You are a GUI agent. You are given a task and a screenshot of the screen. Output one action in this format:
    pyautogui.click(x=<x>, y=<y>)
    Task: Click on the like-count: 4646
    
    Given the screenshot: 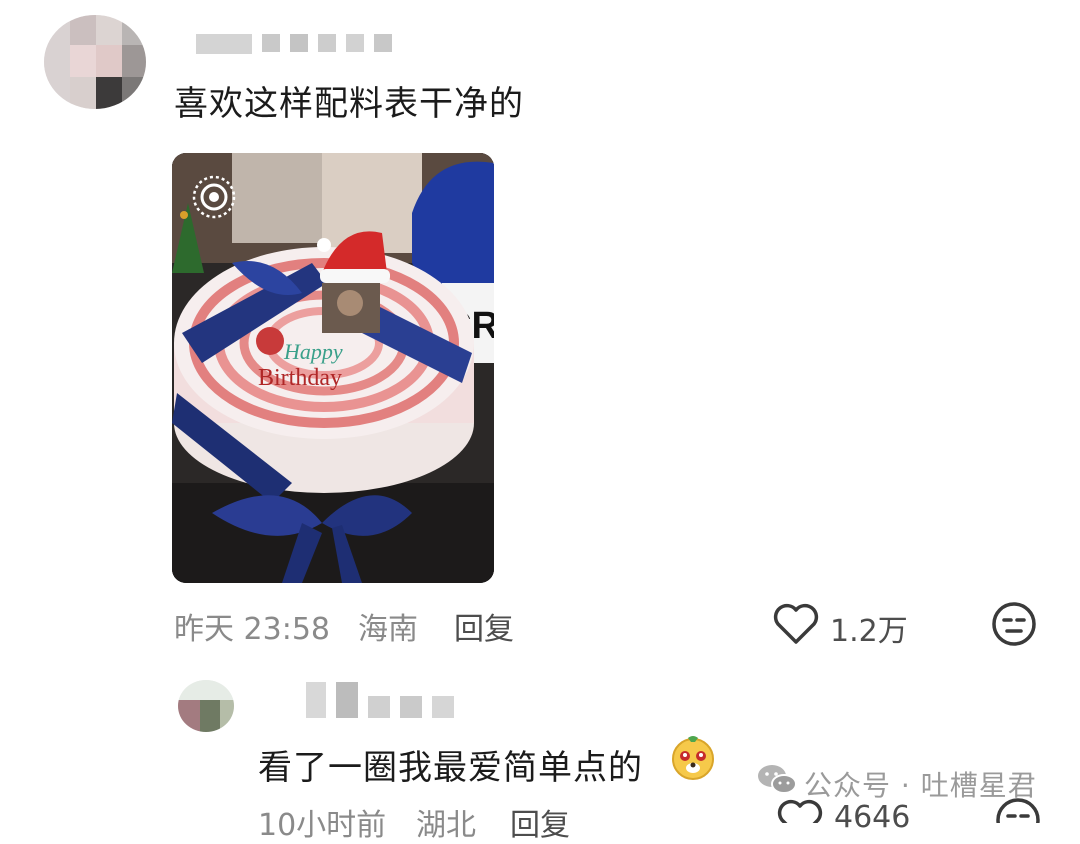 What is the action you would take?
    pyautogui.click(x=872, y=817)
    